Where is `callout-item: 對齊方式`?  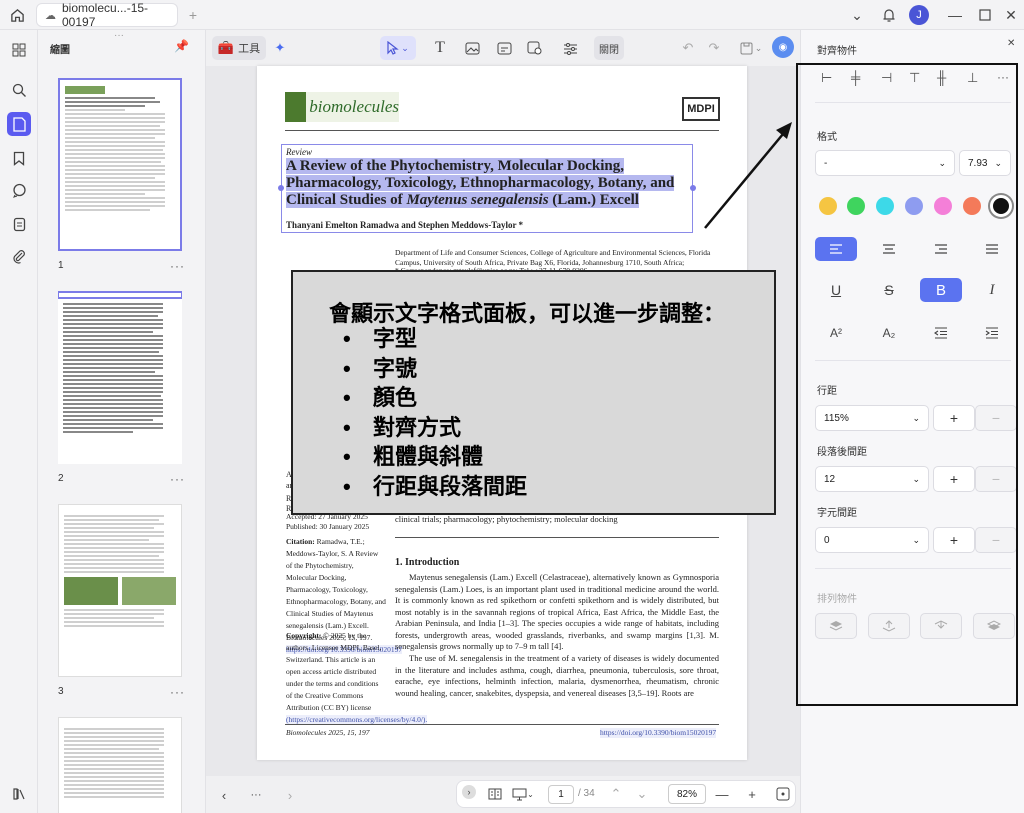
callout-item: 對齊方式 is located at coordinates (435, 428).